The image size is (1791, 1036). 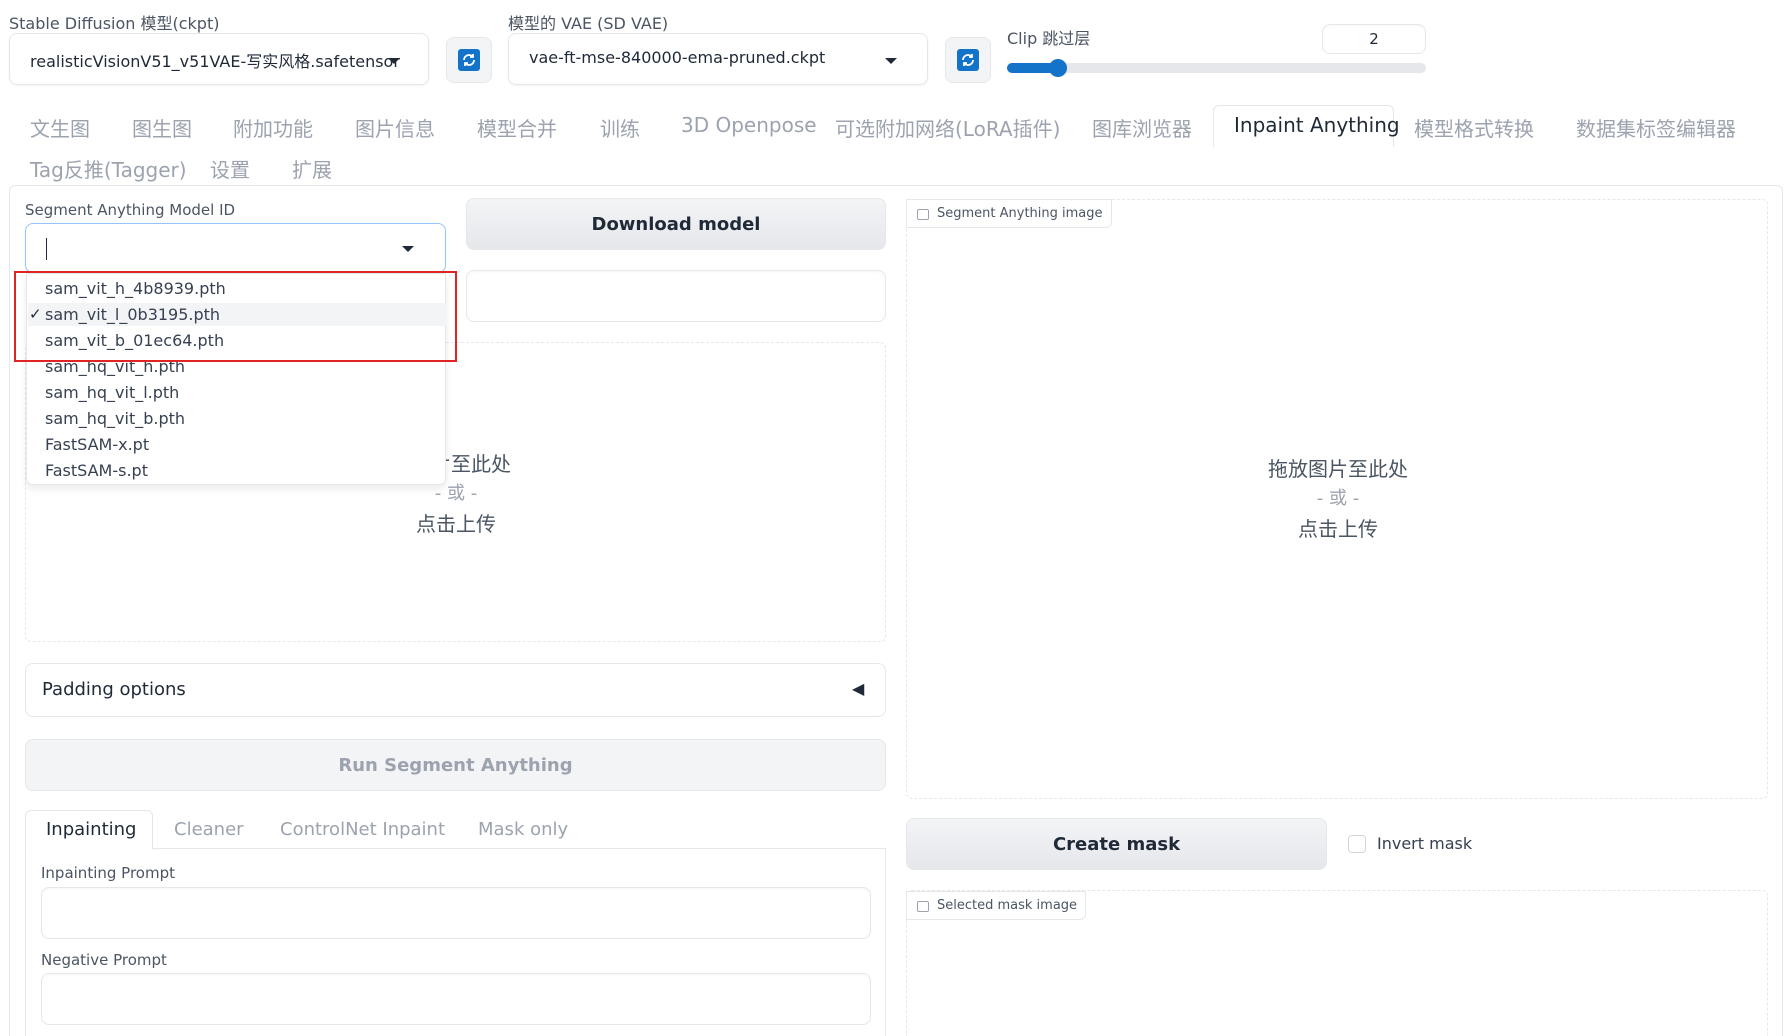 What do you see at coordinates (235, 316) in the screenshot?
I see `highlight-rectangle` at bounding box center [235, 316].